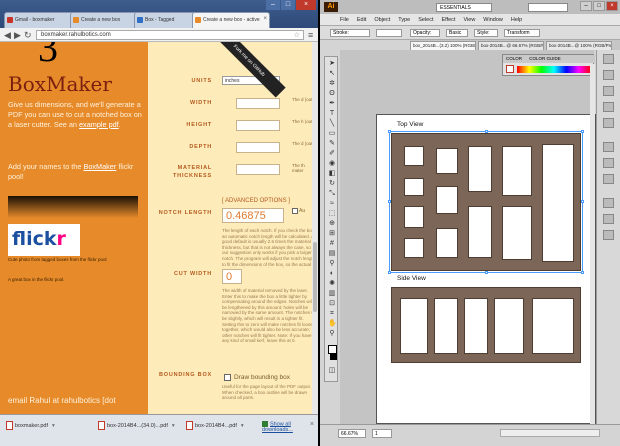  I want to click on cut-width-field: 0, so click(232, 276).